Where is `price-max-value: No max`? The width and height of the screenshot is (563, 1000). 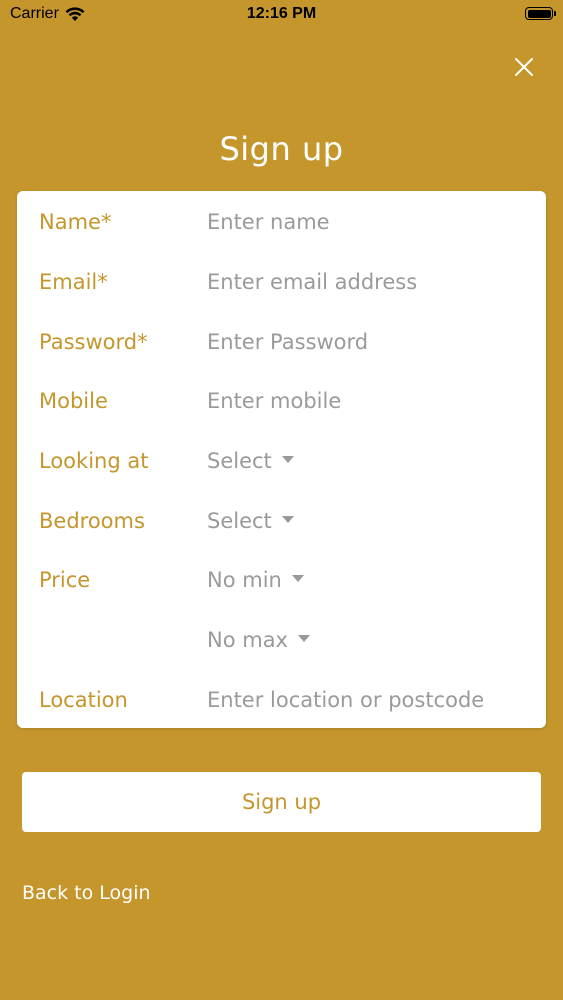 price-max-value: No max is located at coordinates (247, 640).